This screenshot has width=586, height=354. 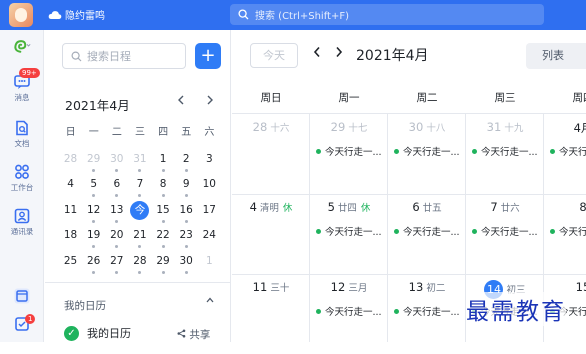 I want to click on mini-day: 24, so click(x=209, y=239).